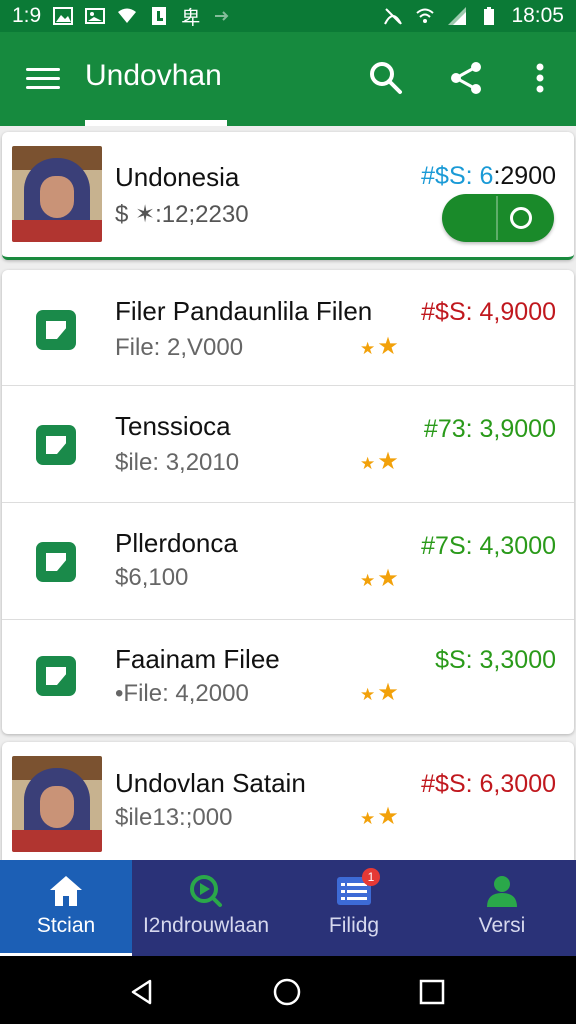  Describe the element at coordinates (457, 176) in the screenshot. I see `featured-price-prefix: #$S: 6` at that location.